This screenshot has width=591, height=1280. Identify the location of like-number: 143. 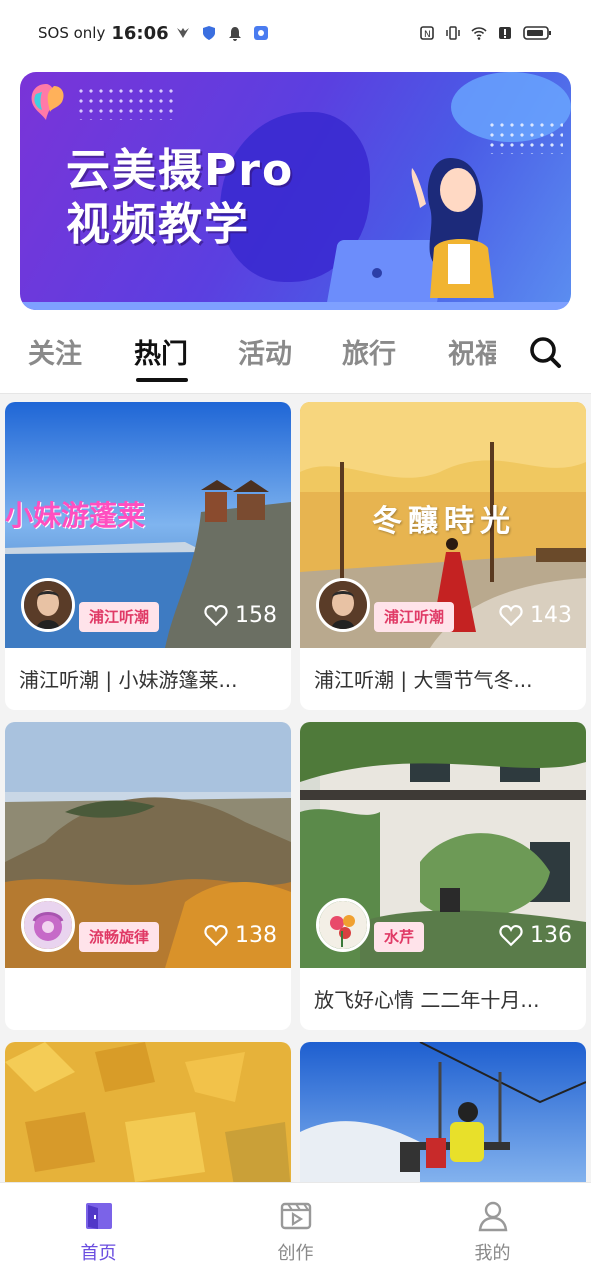
(551, 615).